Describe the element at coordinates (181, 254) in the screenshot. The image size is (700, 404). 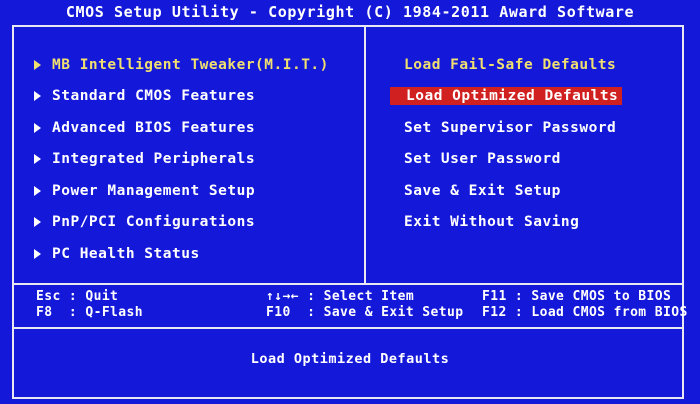
I see `menu-item-pc-health: PC Health Status` at that location.